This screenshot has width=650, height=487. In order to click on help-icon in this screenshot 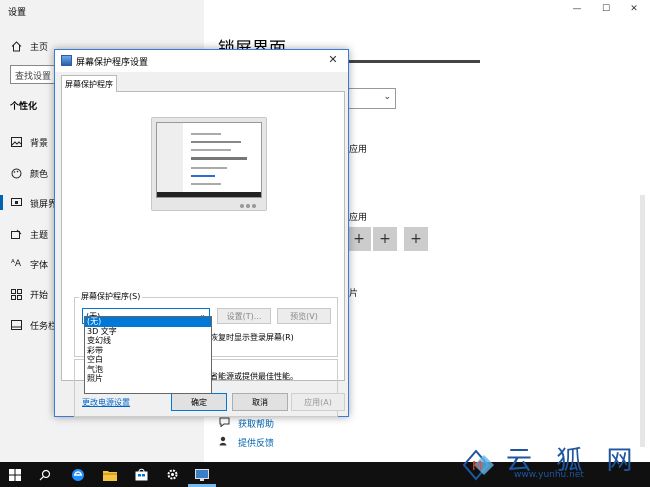, I will do `click(224, 423)`.